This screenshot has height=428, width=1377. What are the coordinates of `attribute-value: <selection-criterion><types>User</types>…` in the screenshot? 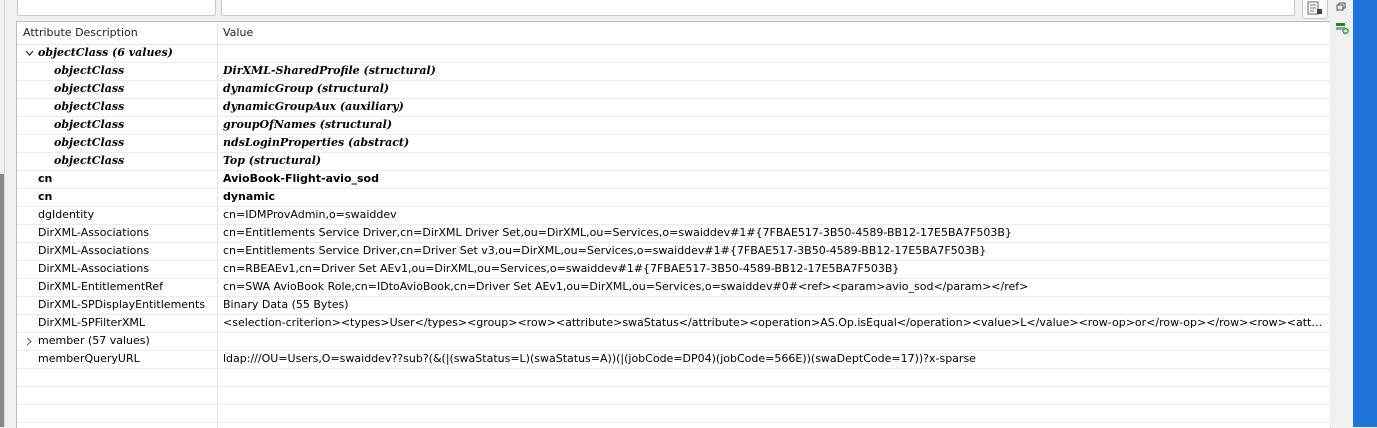 It's located at (773, 322).